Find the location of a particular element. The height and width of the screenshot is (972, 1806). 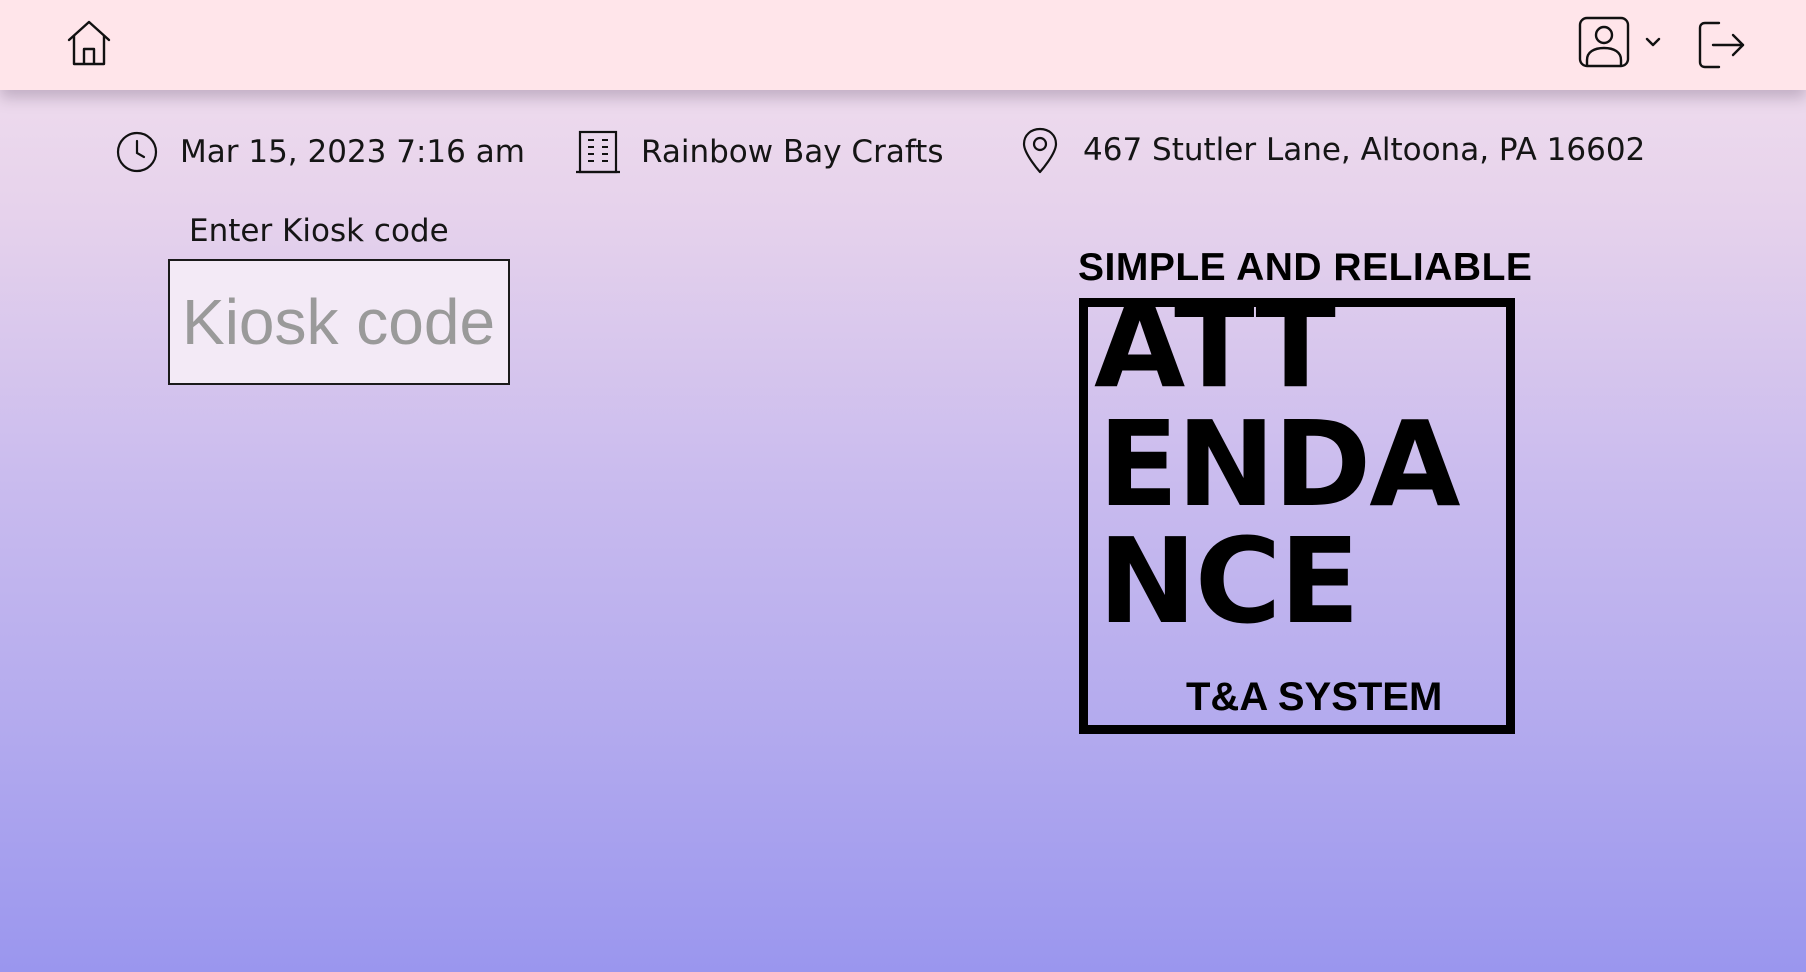

location-pin-icon is located at coordinates (1040, 150).